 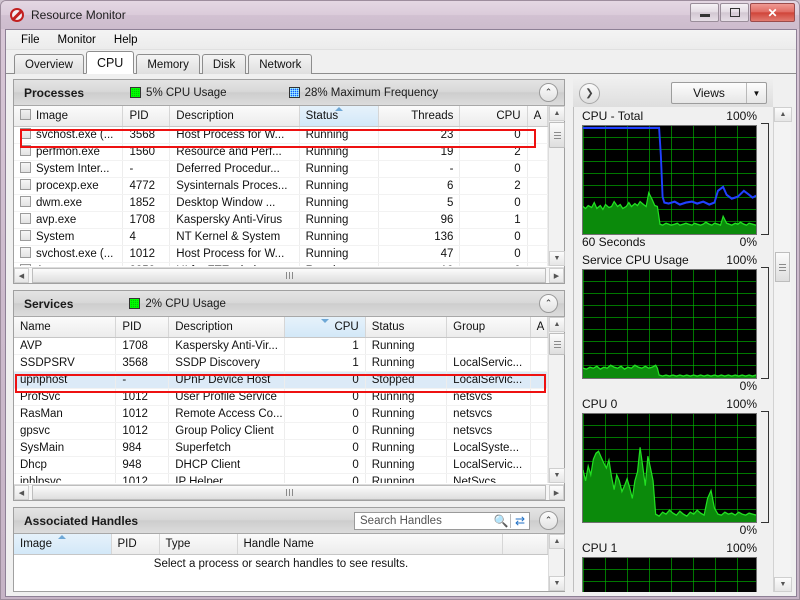 I want to click on processes-collapse-icon: ⌃, so click(x=548, y=92).